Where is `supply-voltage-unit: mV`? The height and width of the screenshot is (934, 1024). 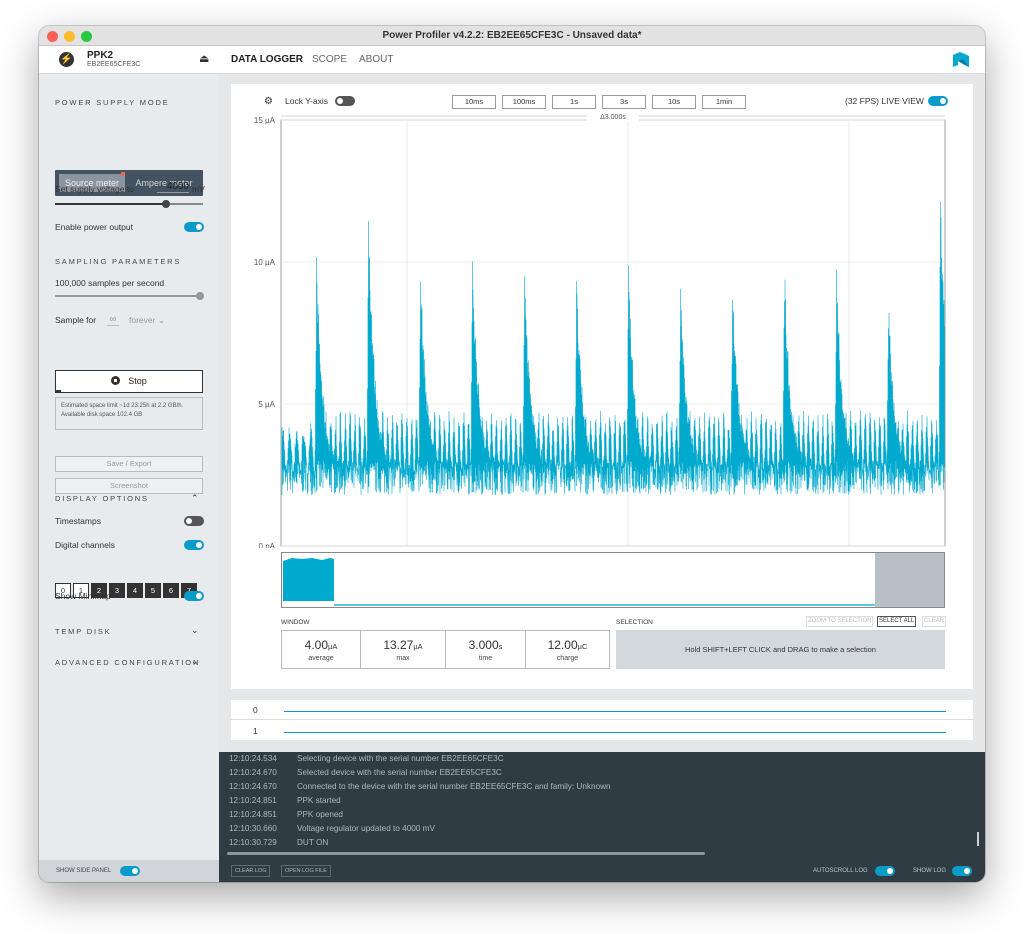 supply-voltage-unit: mV is located at coordinates (198, 189).